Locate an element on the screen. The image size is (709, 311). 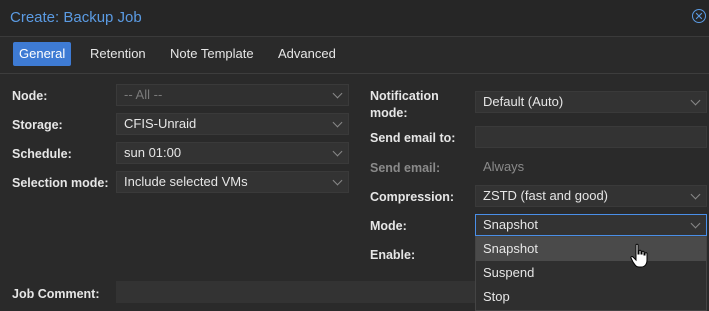
mode-label: Mode: is located at coordinates (388, 226).